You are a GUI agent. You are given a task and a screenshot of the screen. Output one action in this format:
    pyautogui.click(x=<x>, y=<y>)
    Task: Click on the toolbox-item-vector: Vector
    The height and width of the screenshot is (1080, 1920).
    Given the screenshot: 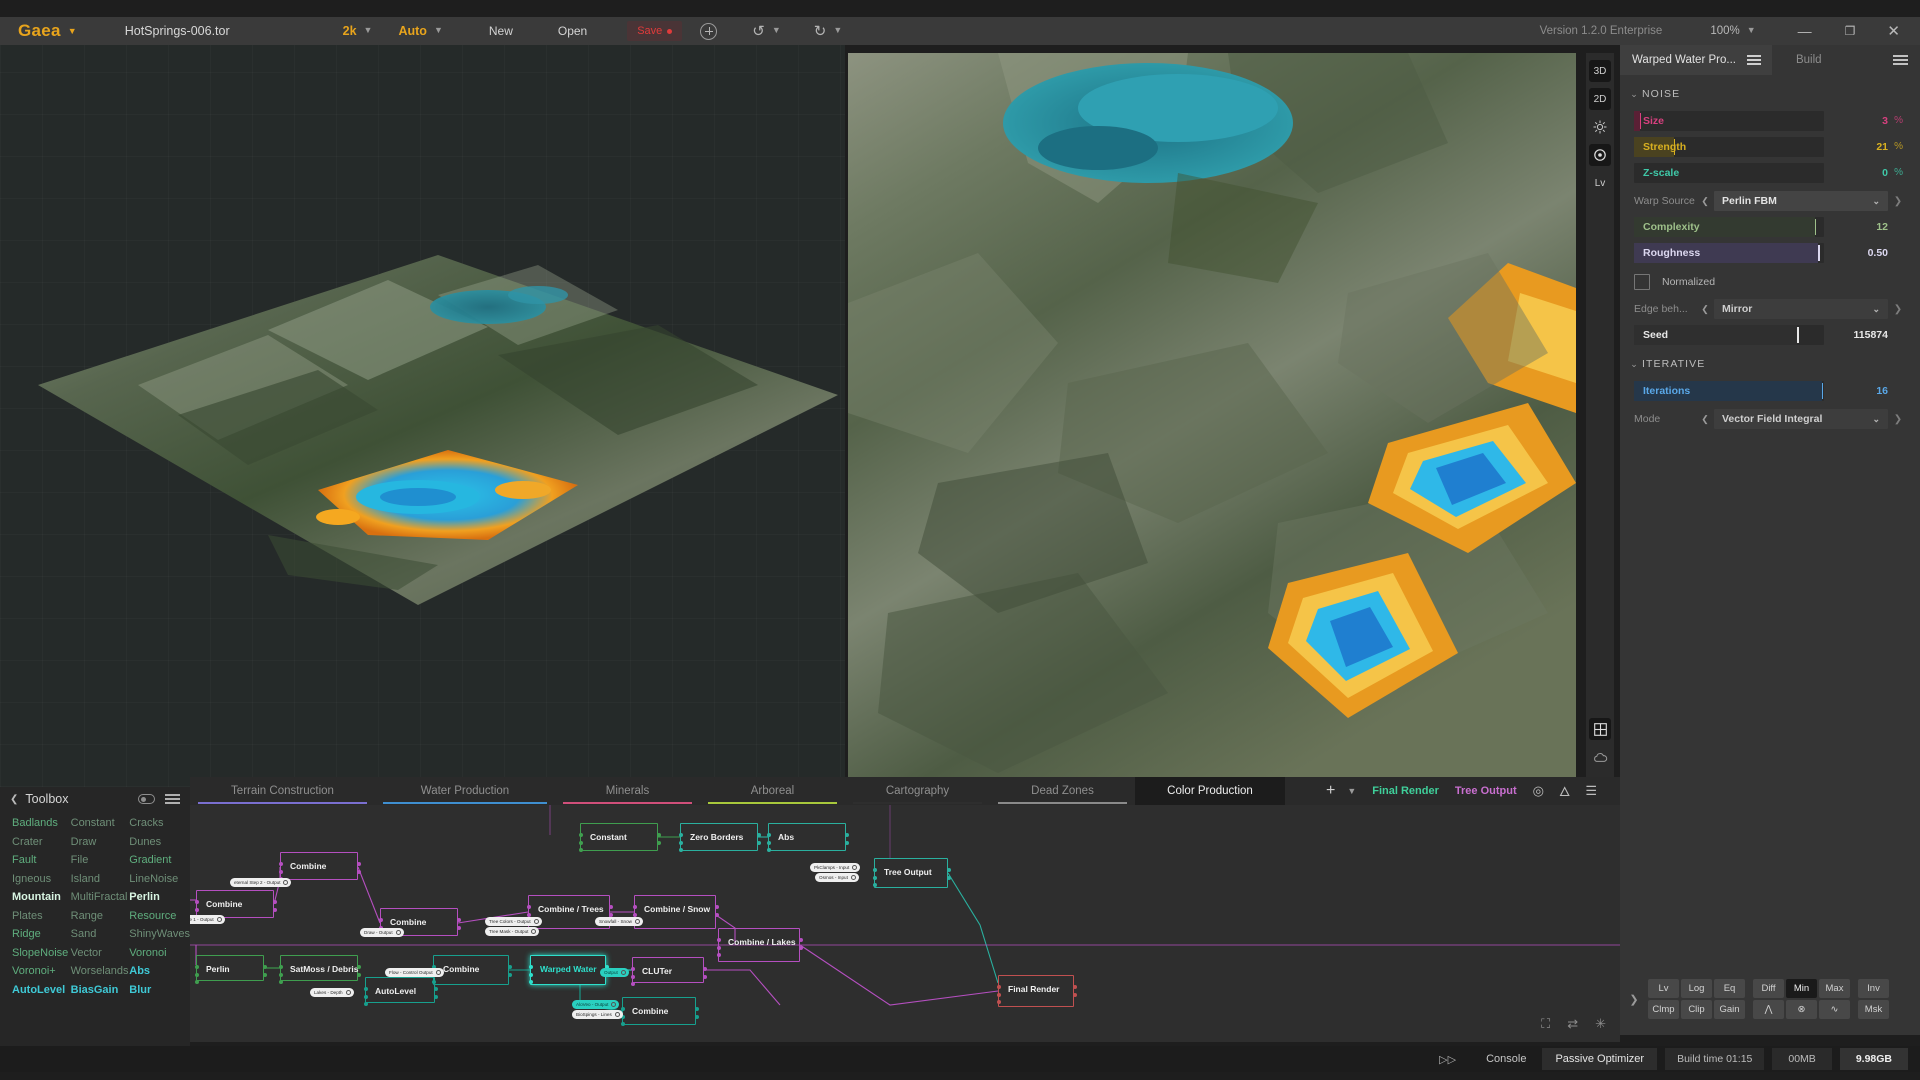 What is the action you would take?
    pyautogui.click(x=100, y=953)
    